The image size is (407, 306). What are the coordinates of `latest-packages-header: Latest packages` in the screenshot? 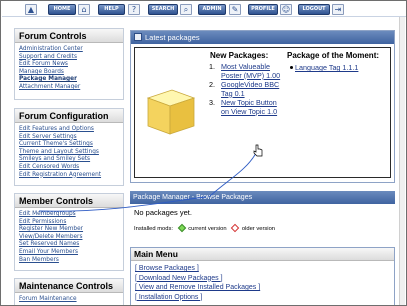 It's located at (262, 37).